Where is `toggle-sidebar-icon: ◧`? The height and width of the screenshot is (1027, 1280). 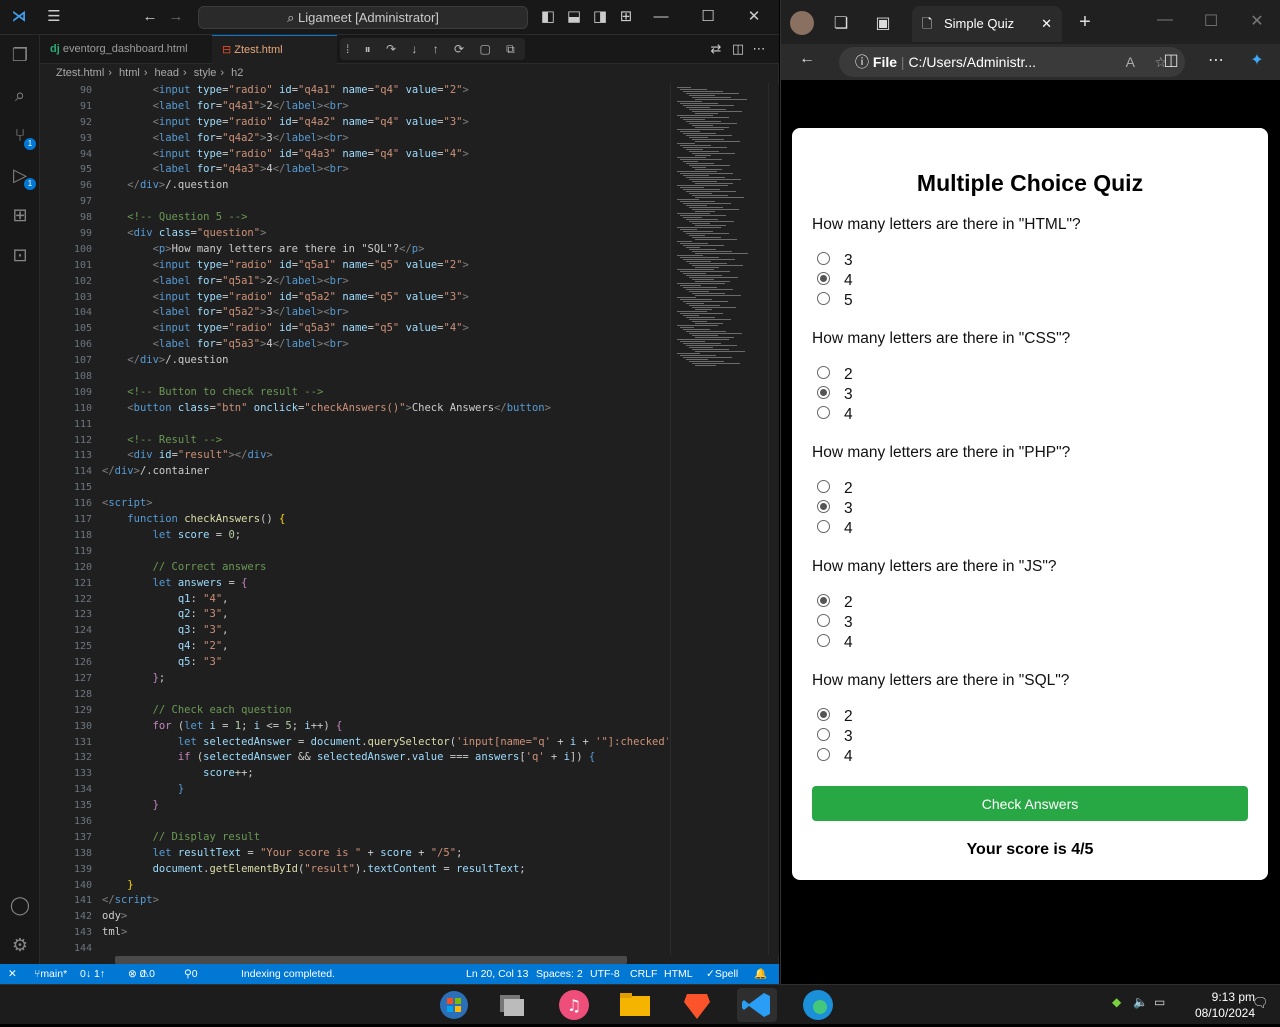
toggle-sidebar-icon: ◧ is located at coordinates (548, 17).